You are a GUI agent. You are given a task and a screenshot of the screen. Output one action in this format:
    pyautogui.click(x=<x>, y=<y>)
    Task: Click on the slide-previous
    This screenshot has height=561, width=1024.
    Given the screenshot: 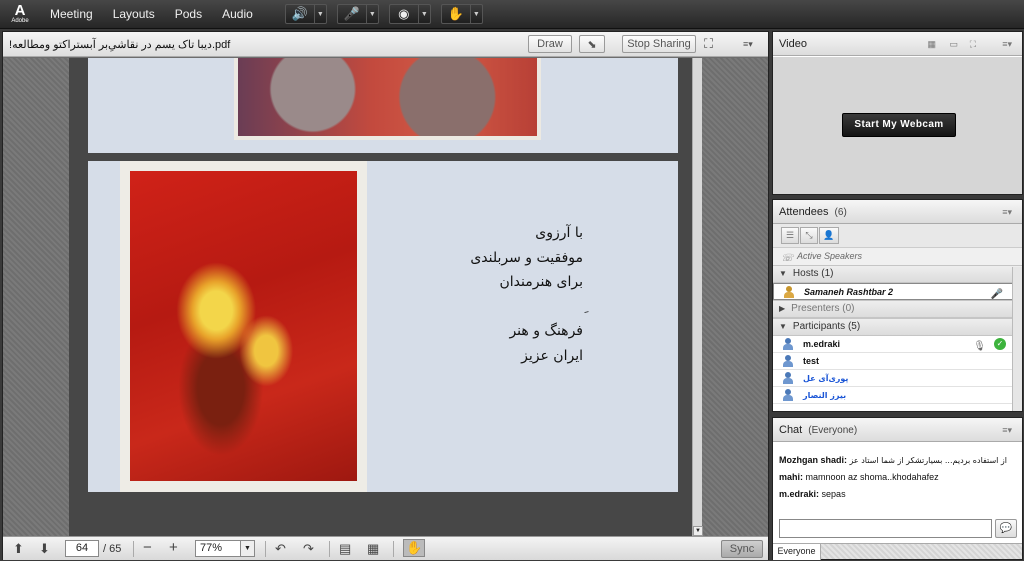 What is the action you would take?
    pyautogui.click(x=383, y=105)
    